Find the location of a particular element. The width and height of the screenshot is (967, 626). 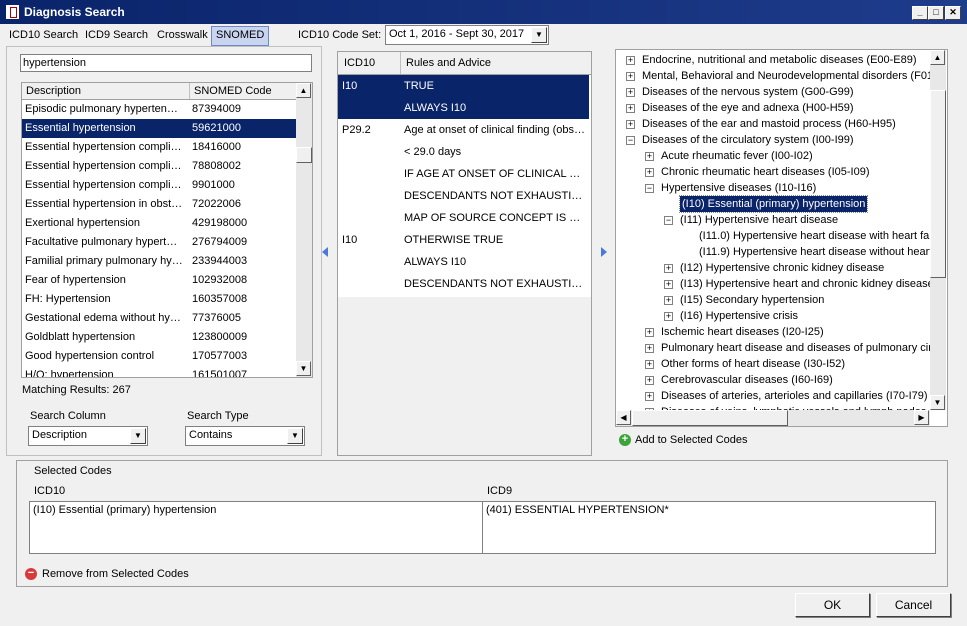

scroll-left-icon: ◀ is located at coordinates (623, 417).